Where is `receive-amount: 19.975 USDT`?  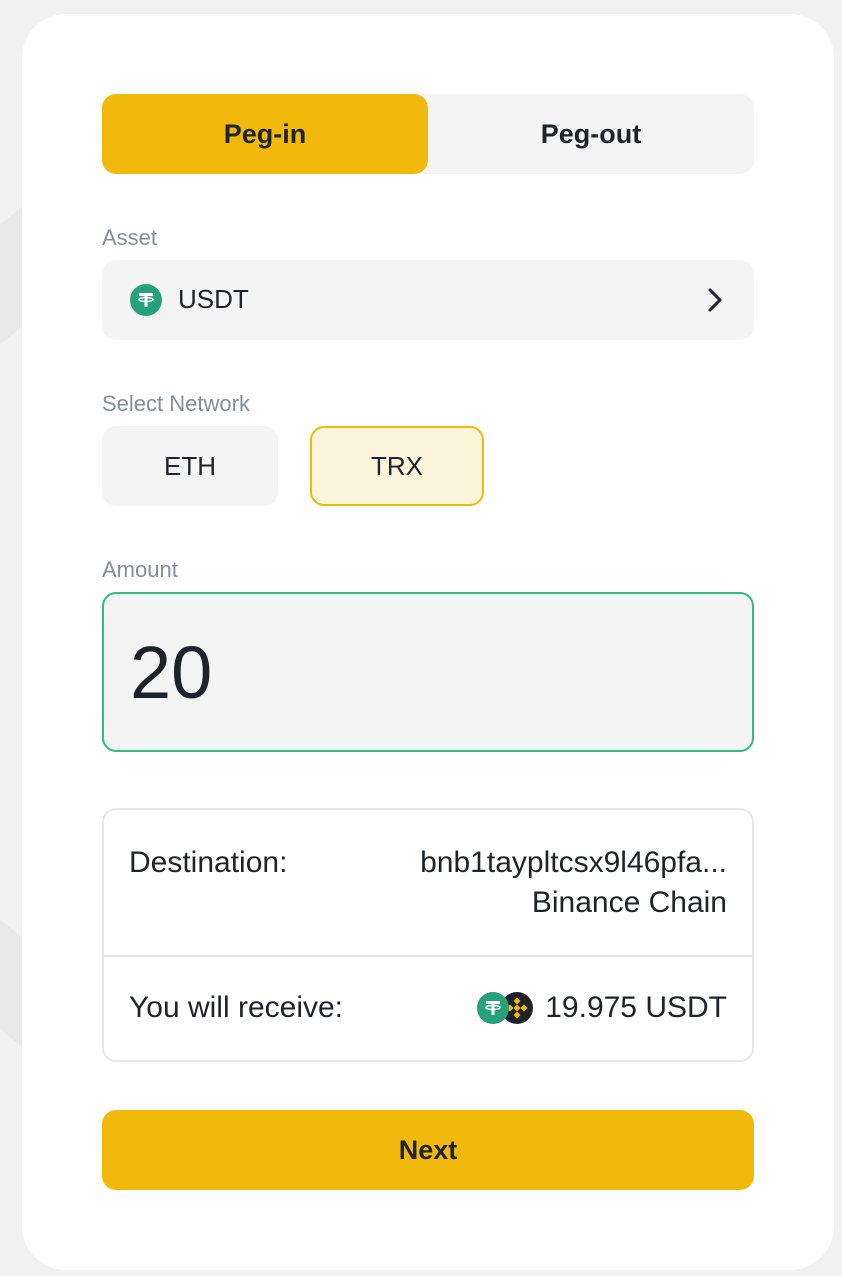
receive-amount: 19.975 USDT is located at coordinates (636, 1007).